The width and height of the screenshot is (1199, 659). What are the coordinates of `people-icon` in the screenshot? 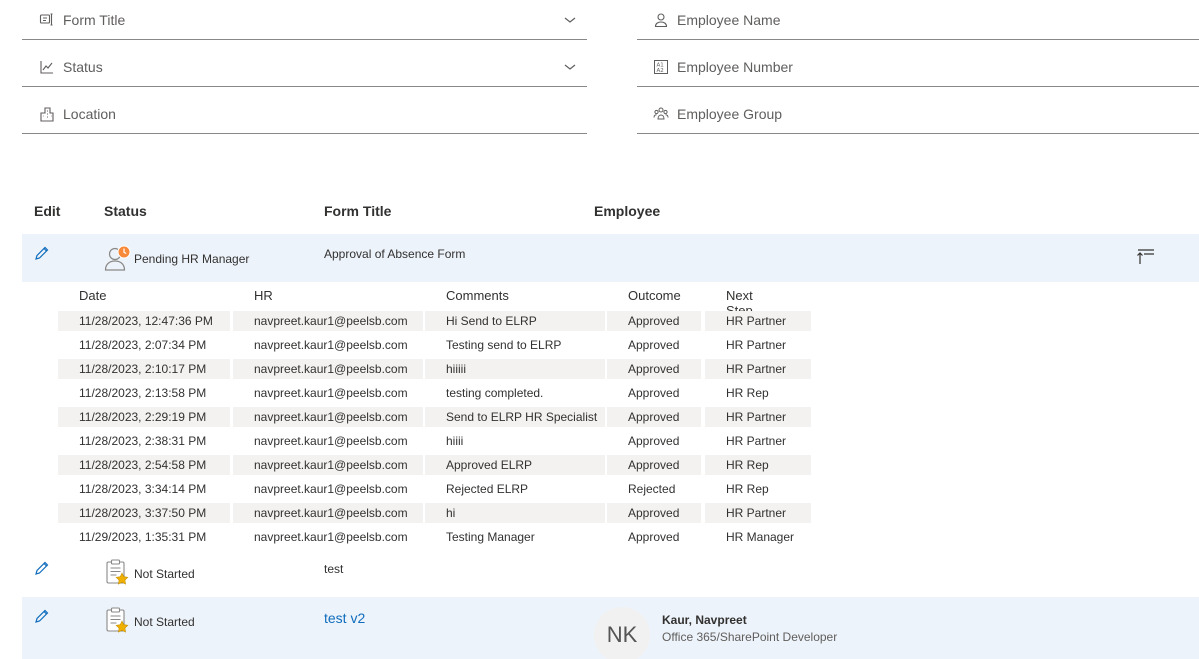 It's located at (661, 114).